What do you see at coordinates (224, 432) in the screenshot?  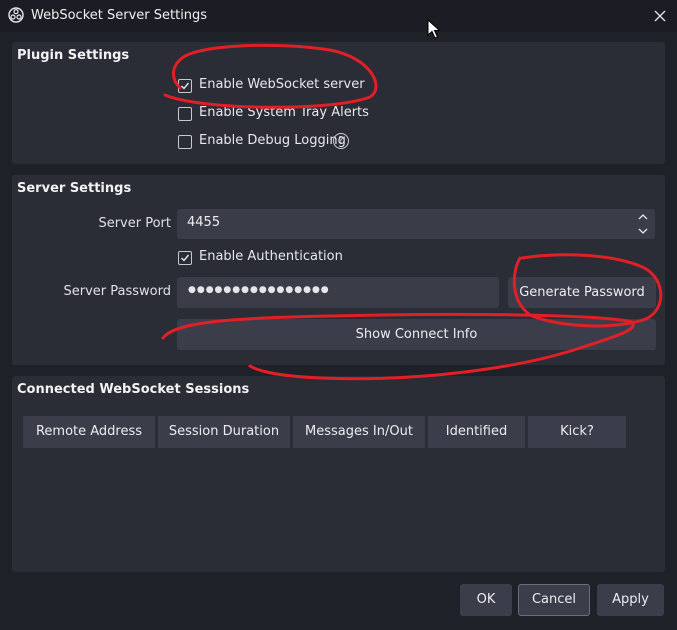 I see `column-header-session-duration: Session Duration` at bounding box center [224, 432].